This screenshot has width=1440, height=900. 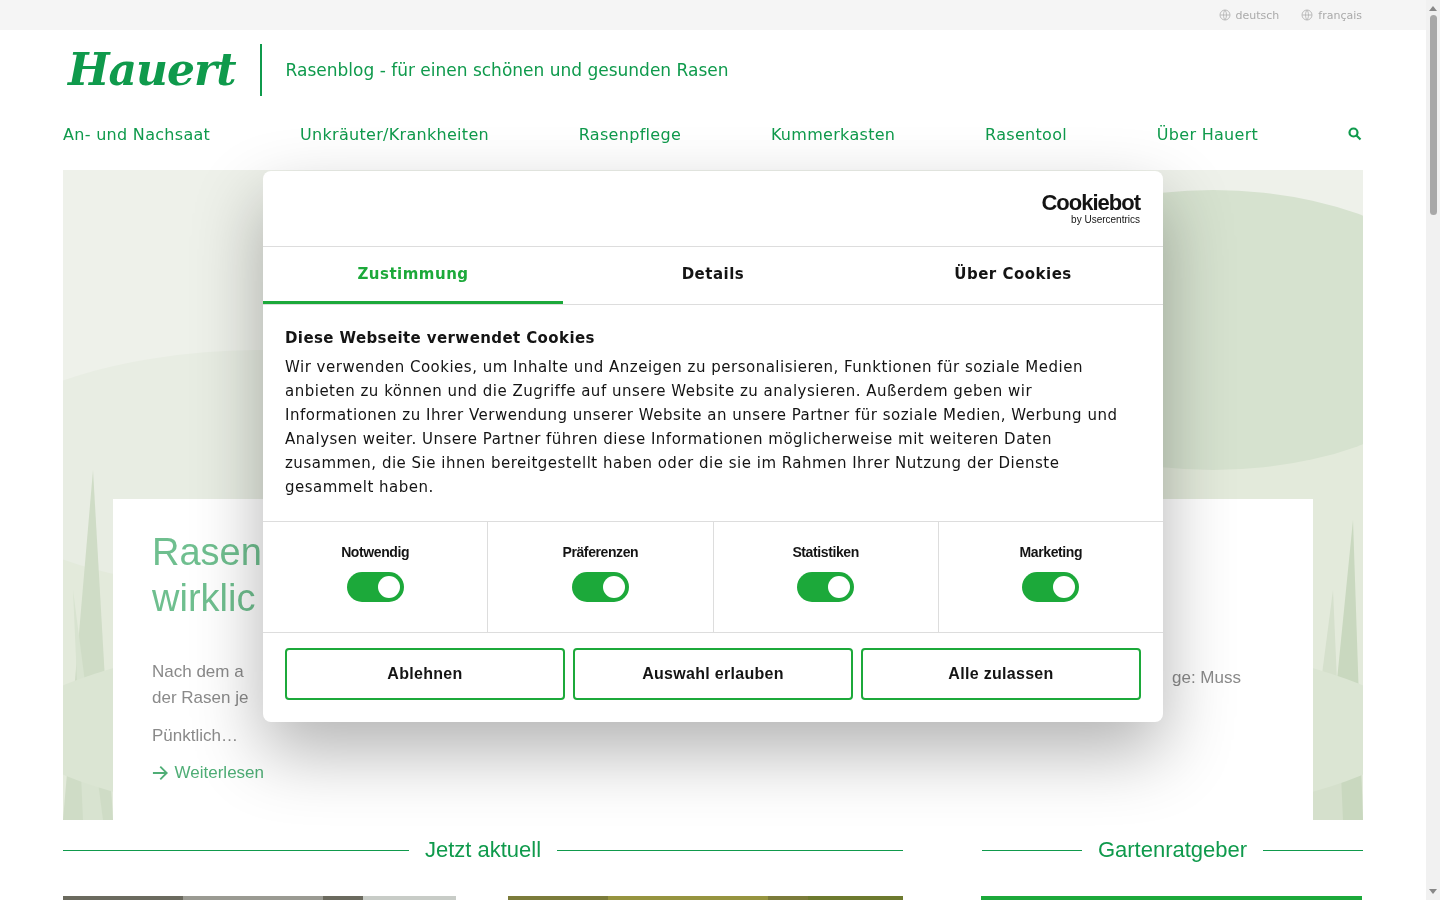 What do you see at coordinates (198, 672) in the screenshot?
I see `article-text: Nach dem a` at bounding box center [198, 672].